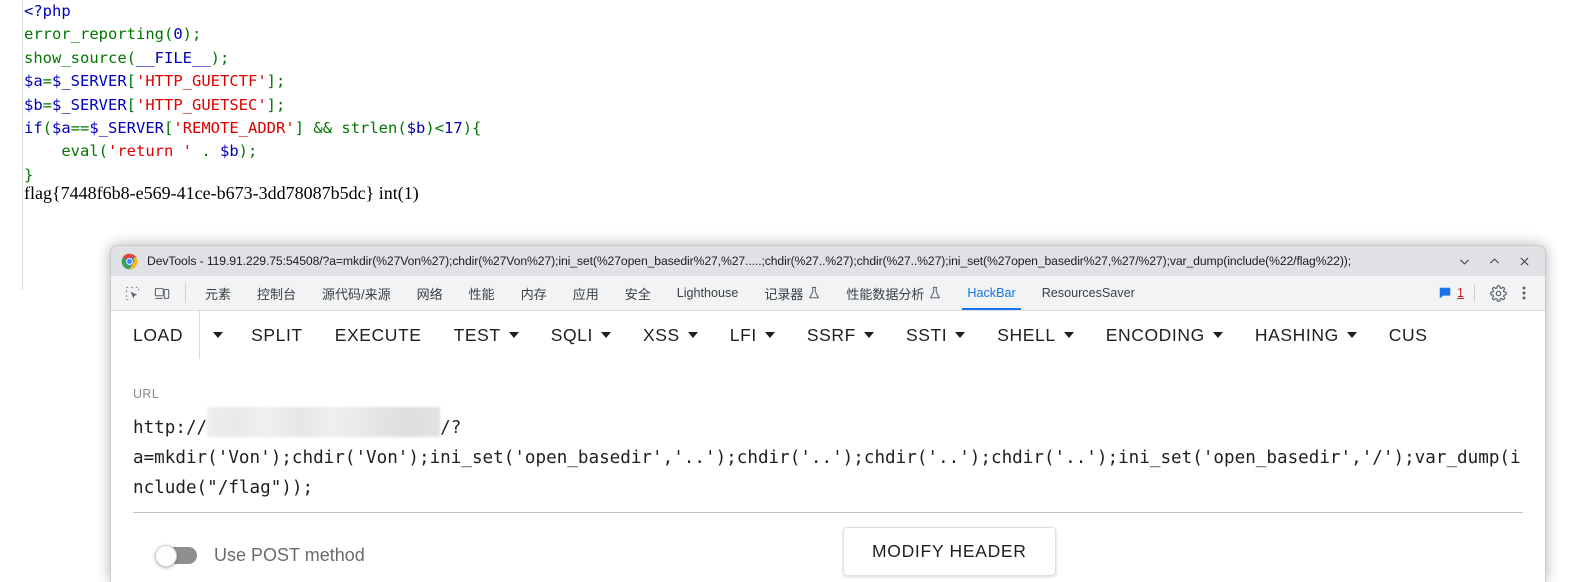 The width and height of the screenshot is (1596, 582). I want to click on experiment-flask-icon, so click(935, 293).